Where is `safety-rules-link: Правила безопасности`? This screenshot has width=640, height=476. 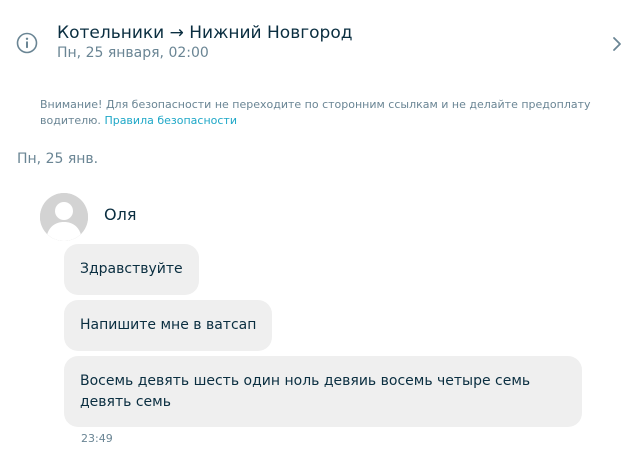 safety-rules-link: Правила безопасности is located at coordinates (170, 120).